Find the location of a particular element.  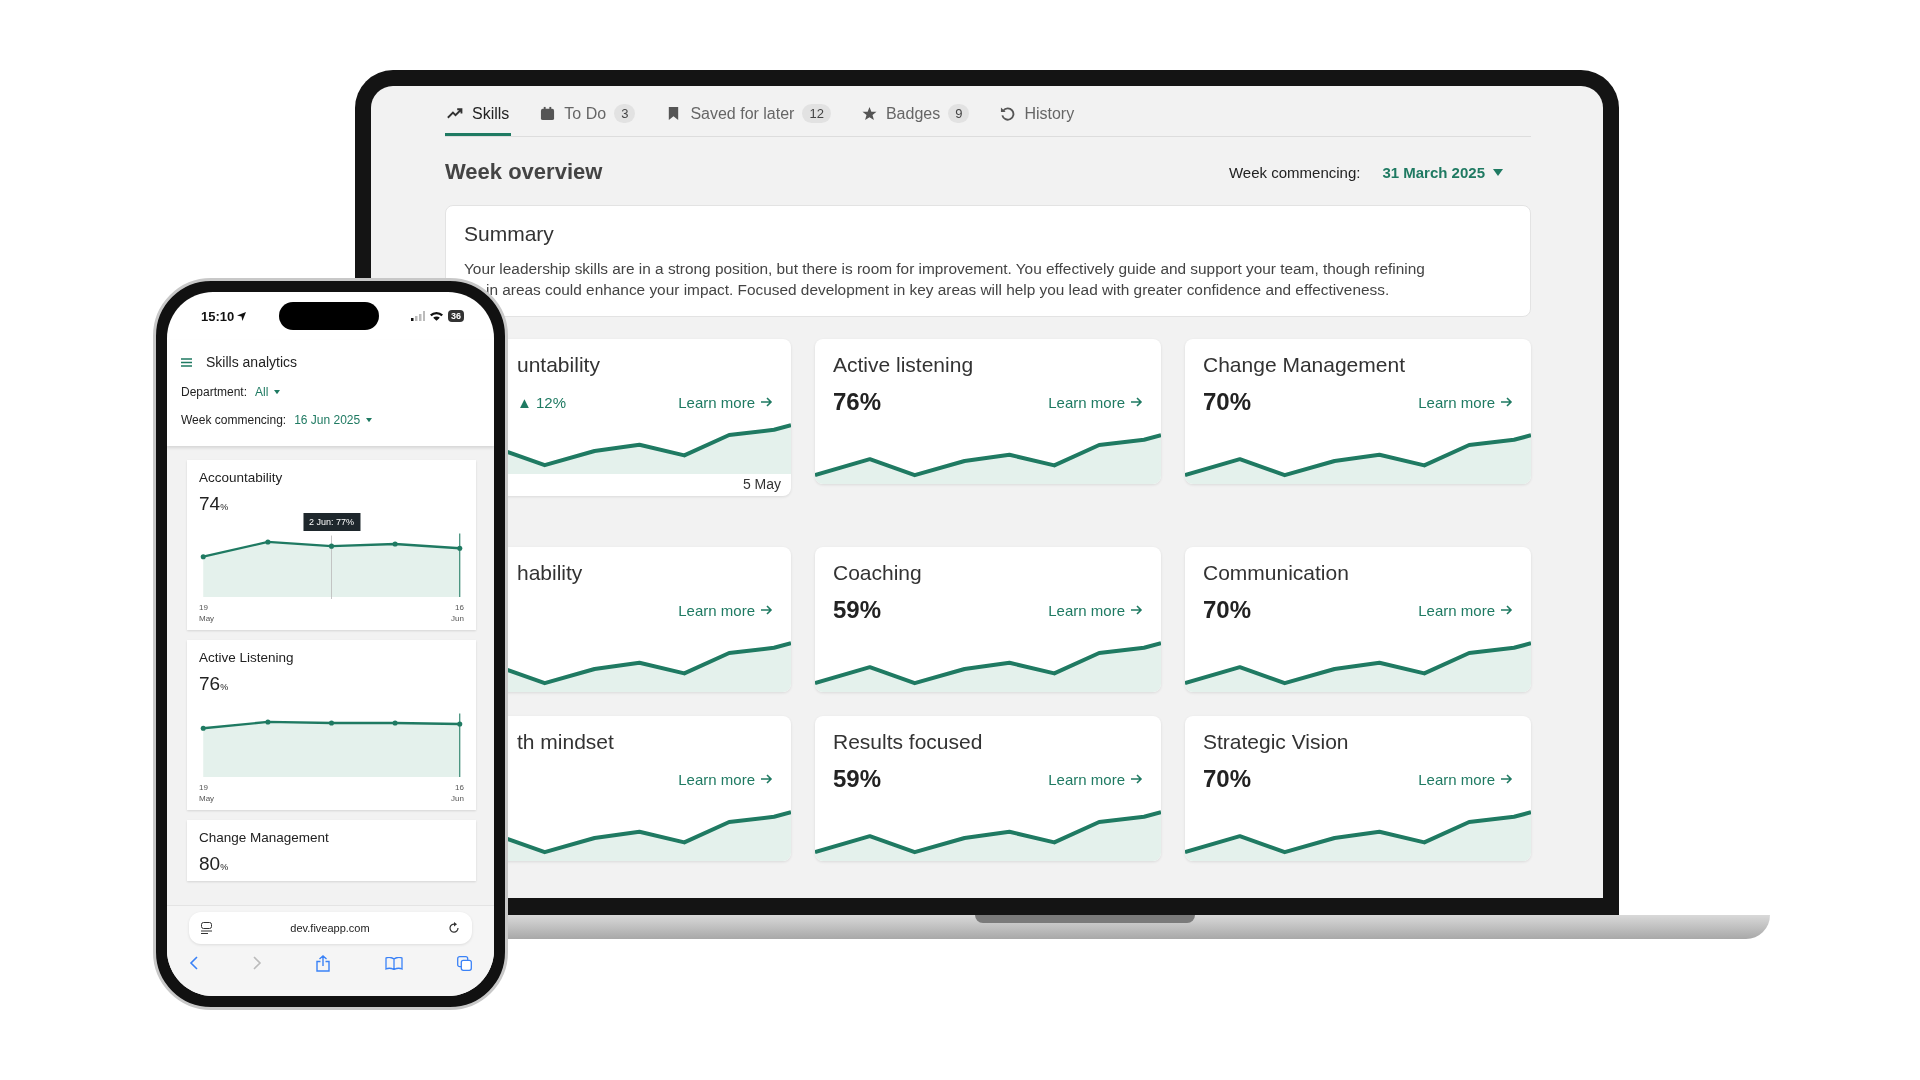

summary-text: Your leadership skills are in a strong position, but there is room for improvement. You effectively guide and support your team, though refining is located at coordinates (945, 269).